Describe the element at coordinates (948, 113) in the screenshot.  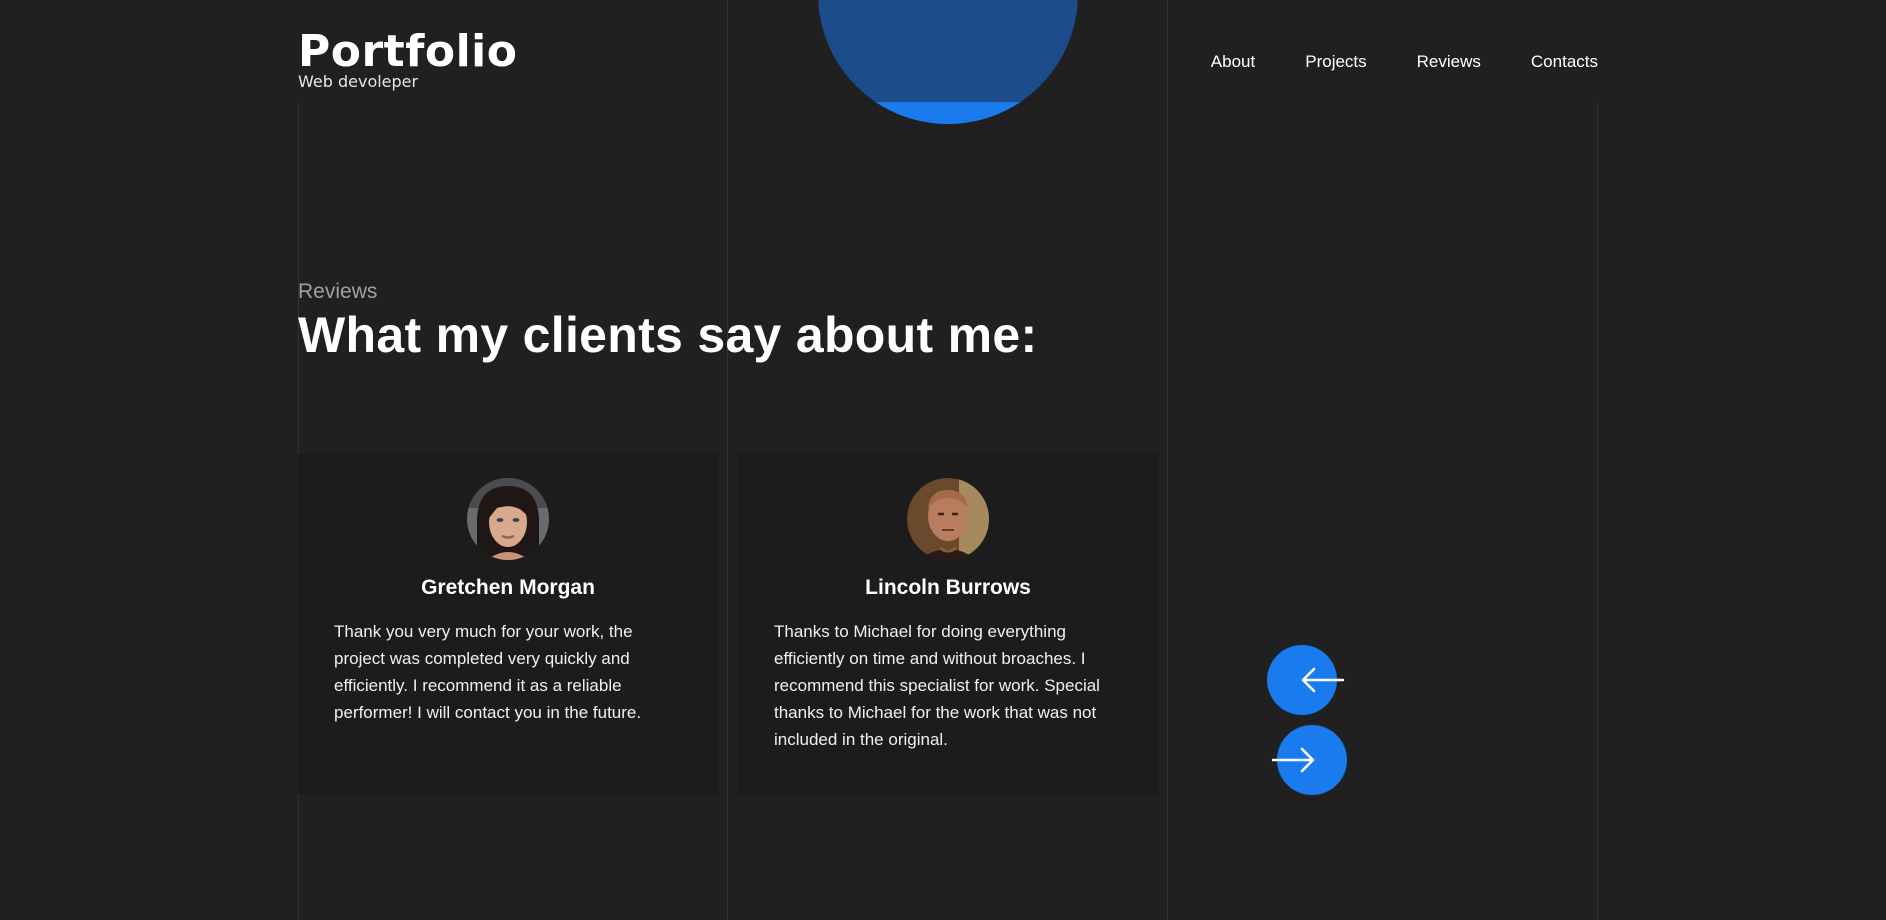
I see `hero-circle-accent-band` at that location.